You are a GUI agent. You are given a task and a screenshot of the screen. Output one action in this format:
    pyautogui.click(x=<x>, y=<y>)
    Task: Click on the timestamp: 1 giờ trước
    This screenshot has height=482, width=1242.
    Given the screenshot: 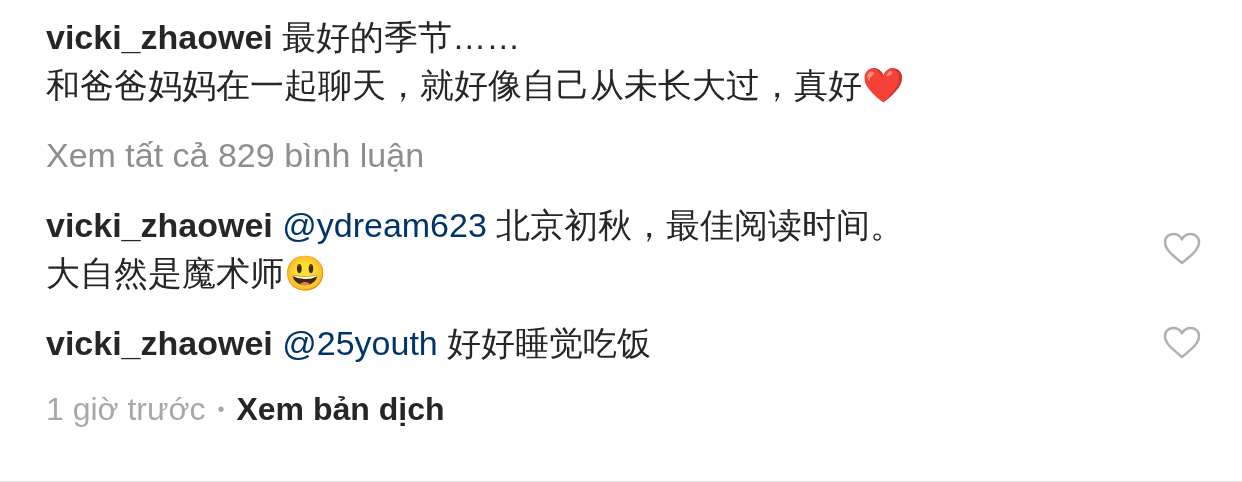 What is the action you would take?
    pyautogui.click(x=126, y=409)
    